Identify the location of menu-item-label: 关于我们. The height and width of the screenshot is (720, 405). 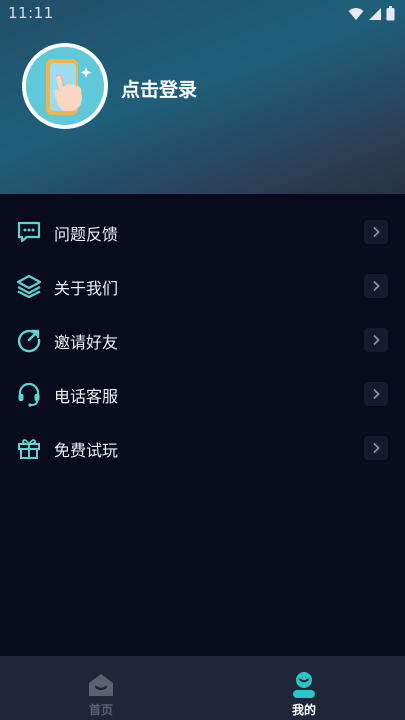
(86, 288).